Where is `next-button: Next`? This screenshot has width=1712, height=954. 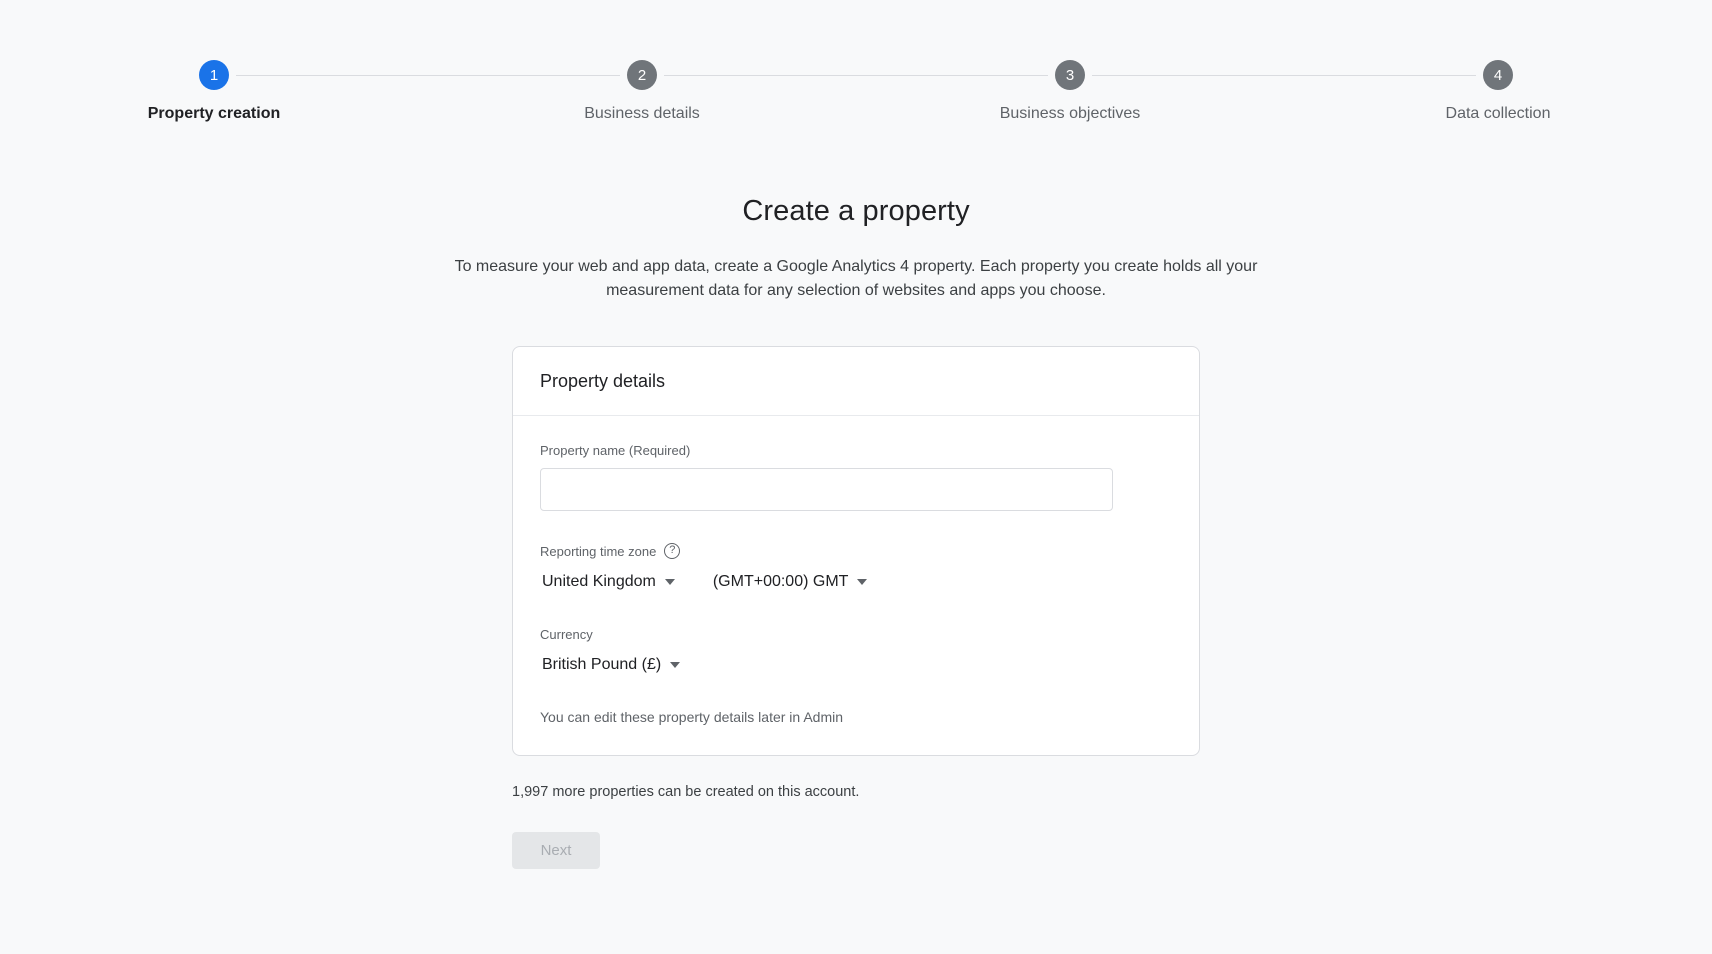 next-button: Next is located at coordinates (556, 850).